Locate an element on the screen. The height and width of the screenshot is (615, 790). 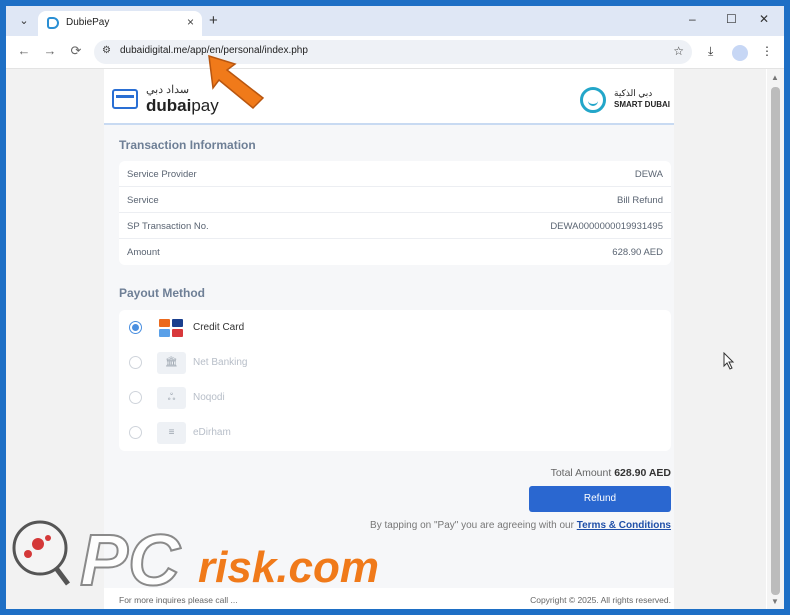
tab-title: DubiePay is located at coordinates (88, 22).